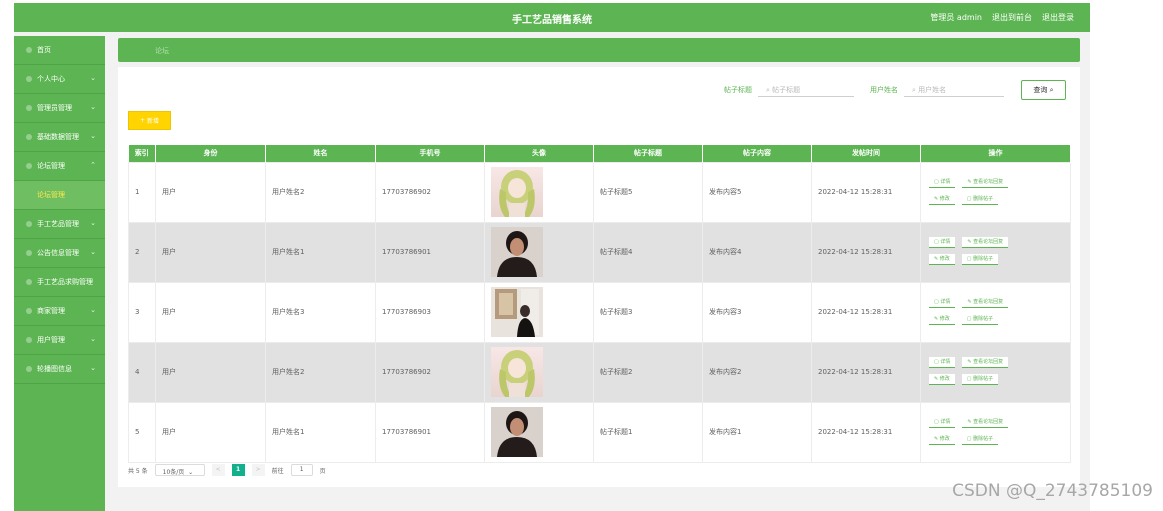 This screenshot has width=1163, height=511. I want to click on delete-label: 删除帖子, so click(983, 259).